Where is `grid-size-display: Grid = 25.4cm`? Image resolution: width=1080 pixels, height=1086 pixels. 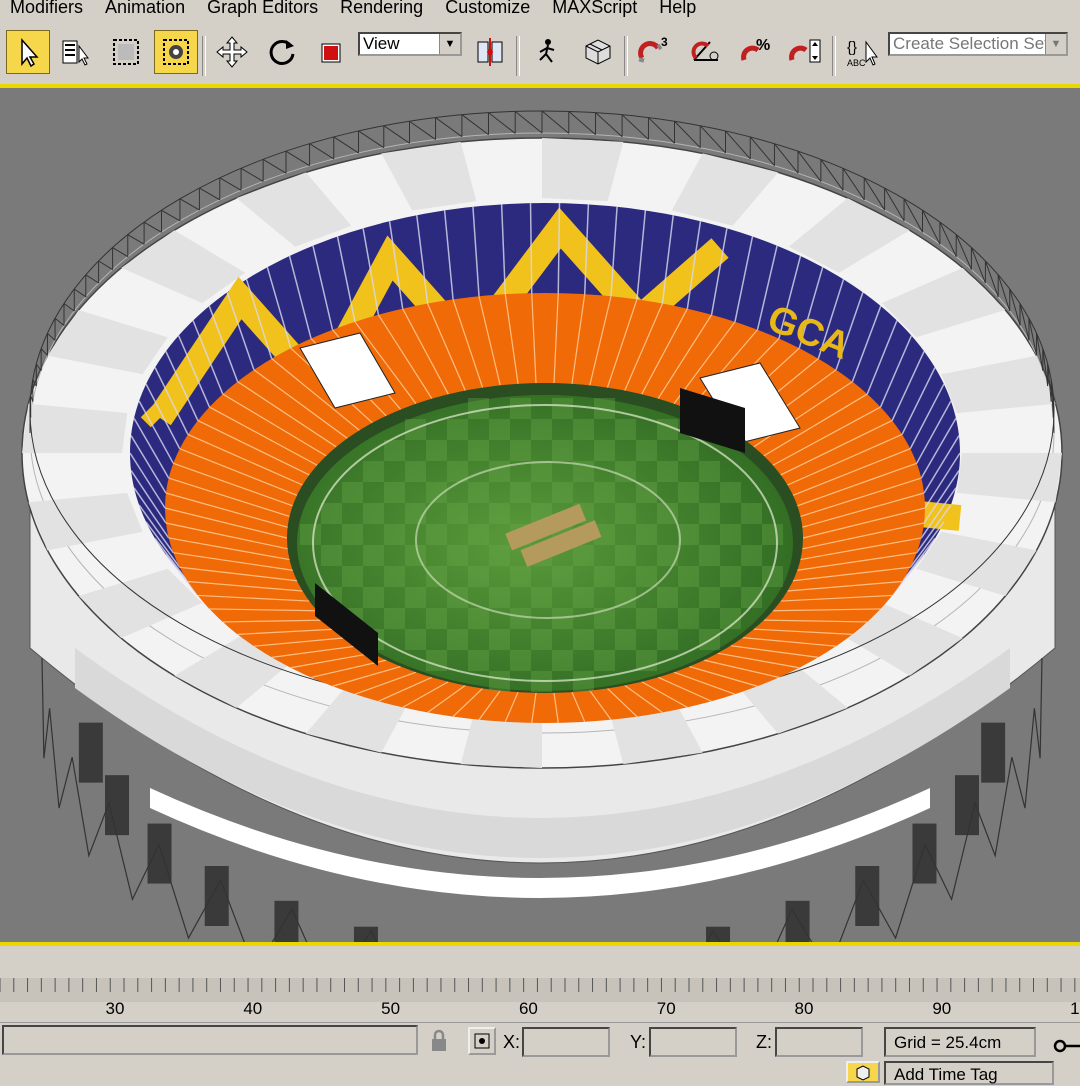 grid-size-display: Grid = 25.4cm is located at coordinates (960, 1042).